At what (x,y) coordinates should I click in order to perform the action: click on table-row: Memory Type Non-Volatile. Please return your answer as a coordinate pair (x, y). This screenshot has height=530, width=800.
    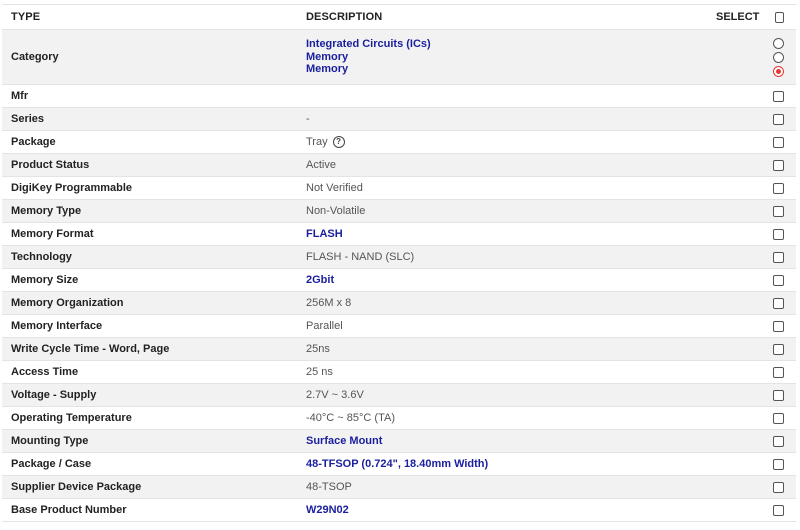
    Looking at the image, I should click on (399, 211).